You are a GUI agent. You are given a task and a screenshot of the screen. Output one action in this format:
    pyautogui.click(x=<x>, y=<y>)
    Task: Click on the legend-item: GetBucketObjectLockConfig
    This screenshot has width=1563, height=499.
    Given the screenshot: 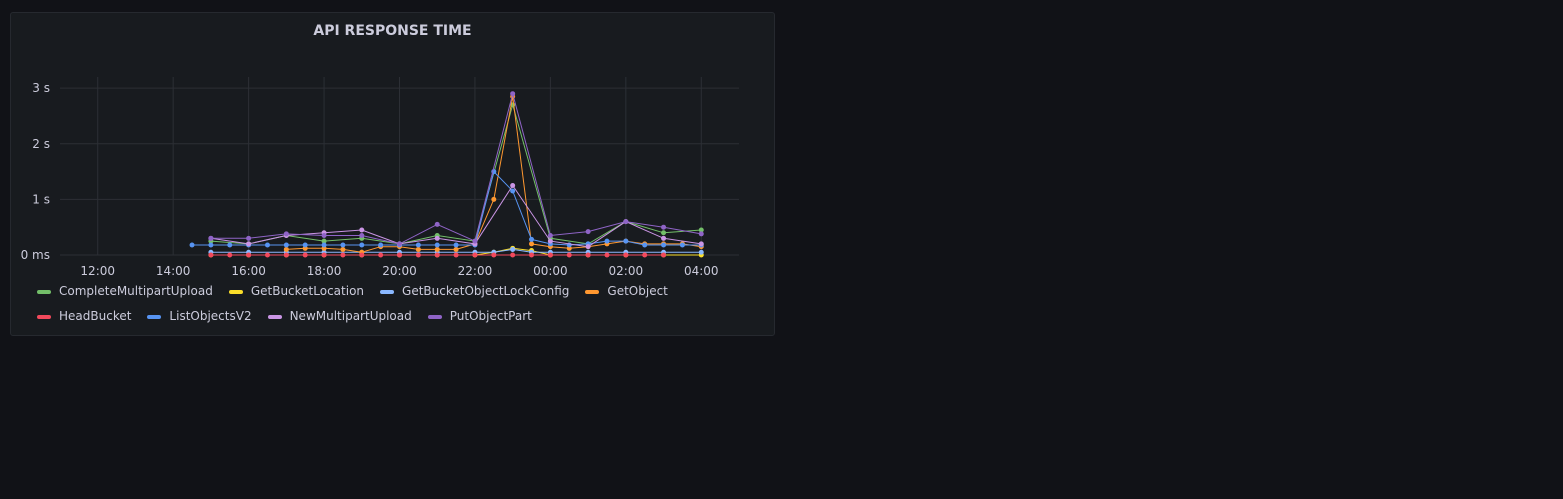 What is the action you would take?
    pyautogui.click(x=474, y=291)
    